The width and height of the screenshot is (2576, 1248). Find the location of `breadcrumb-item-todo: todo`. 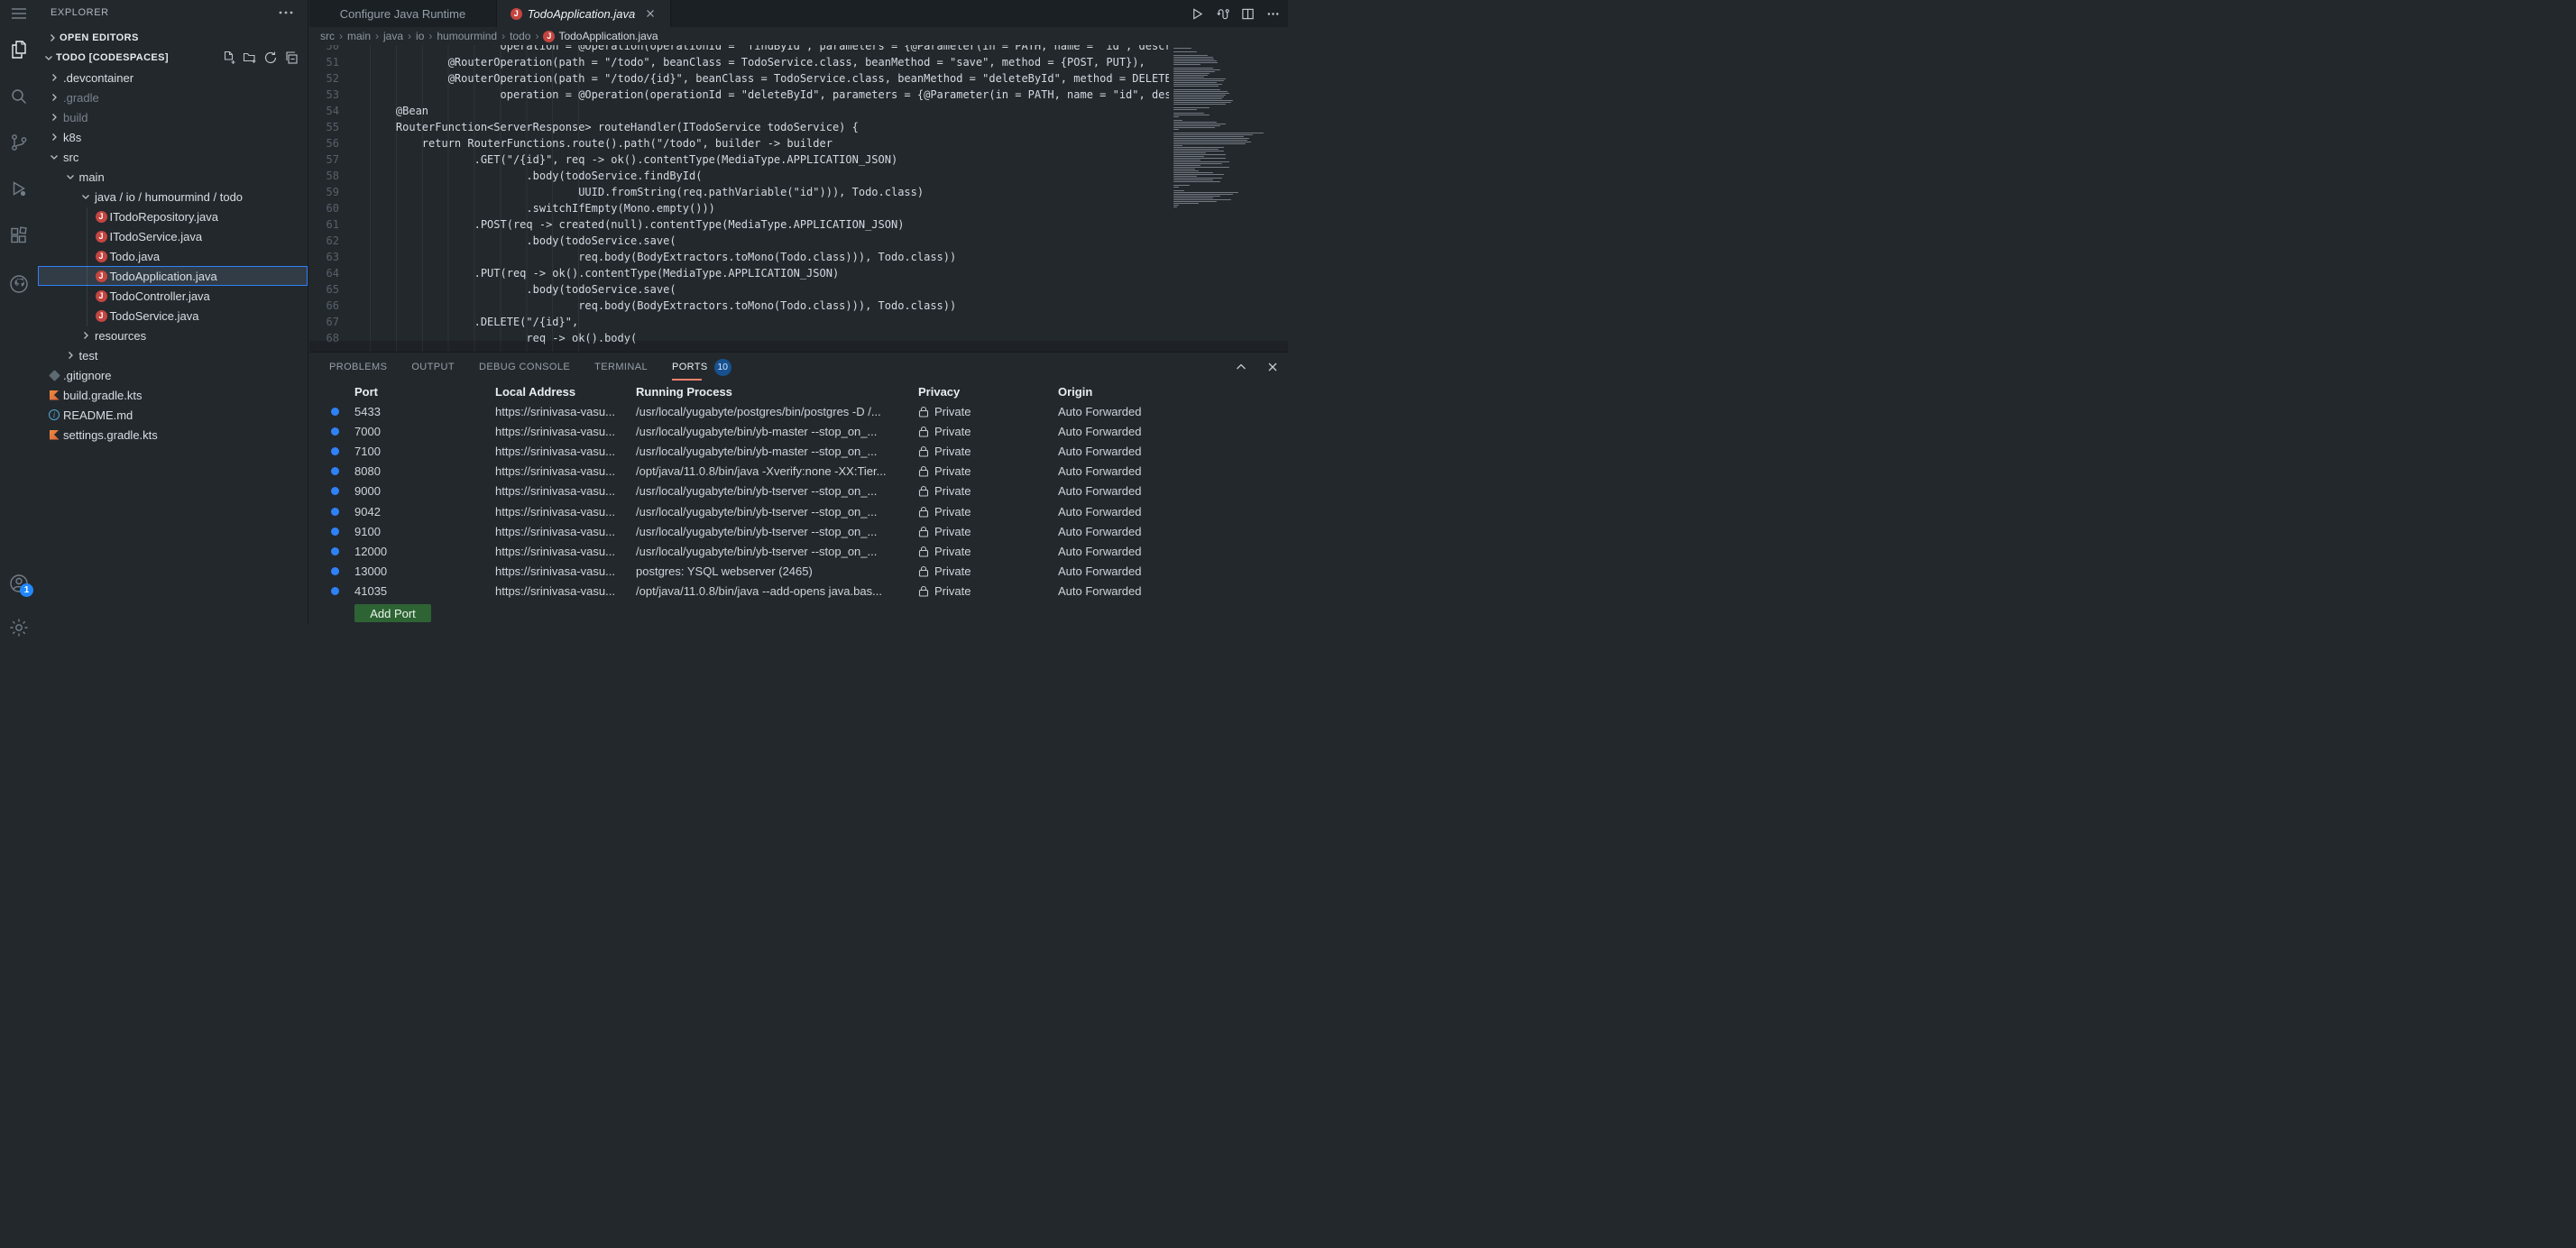

breadcrumb-item-todo: todo is located at coordinates (520, 36).